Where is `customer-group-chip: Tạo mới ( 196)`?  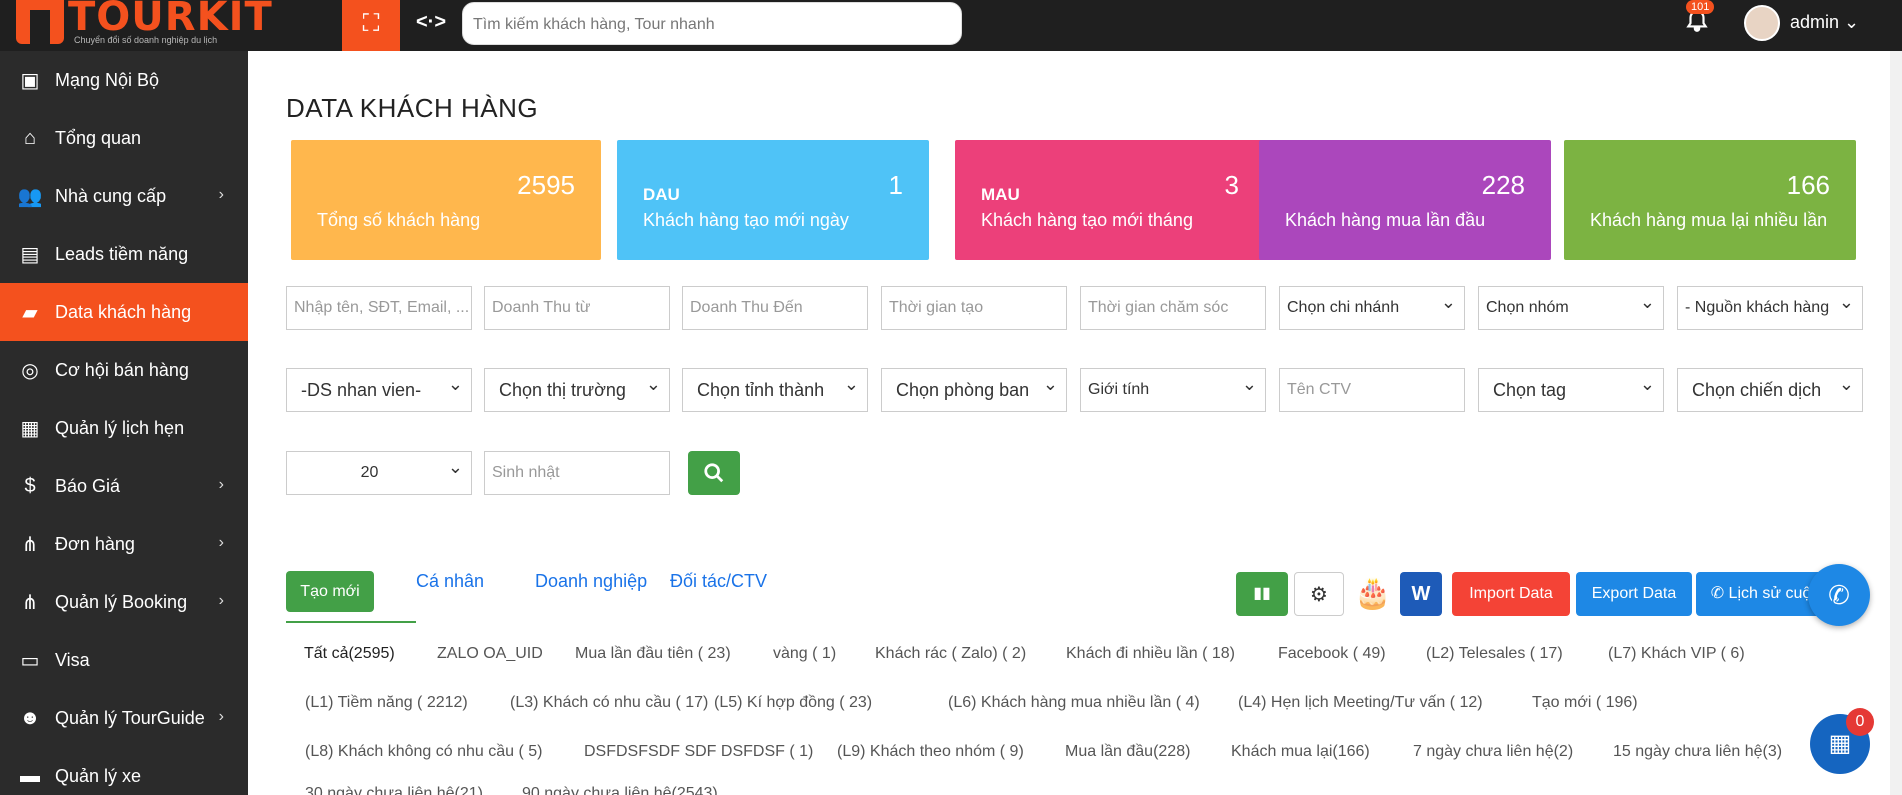 customer-group-chip: Tạo mới ( 196) is located at coordinates (1585, 703).